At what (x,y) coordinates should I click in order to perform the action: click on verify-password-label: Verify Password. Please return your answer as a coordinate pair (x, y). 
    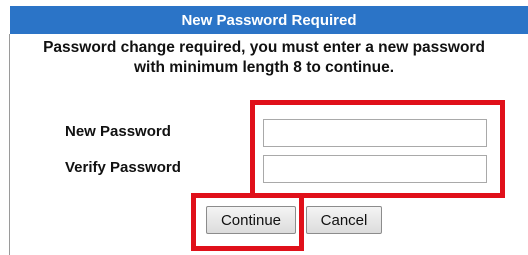
    Looking at the image, I should click on (123, 167).